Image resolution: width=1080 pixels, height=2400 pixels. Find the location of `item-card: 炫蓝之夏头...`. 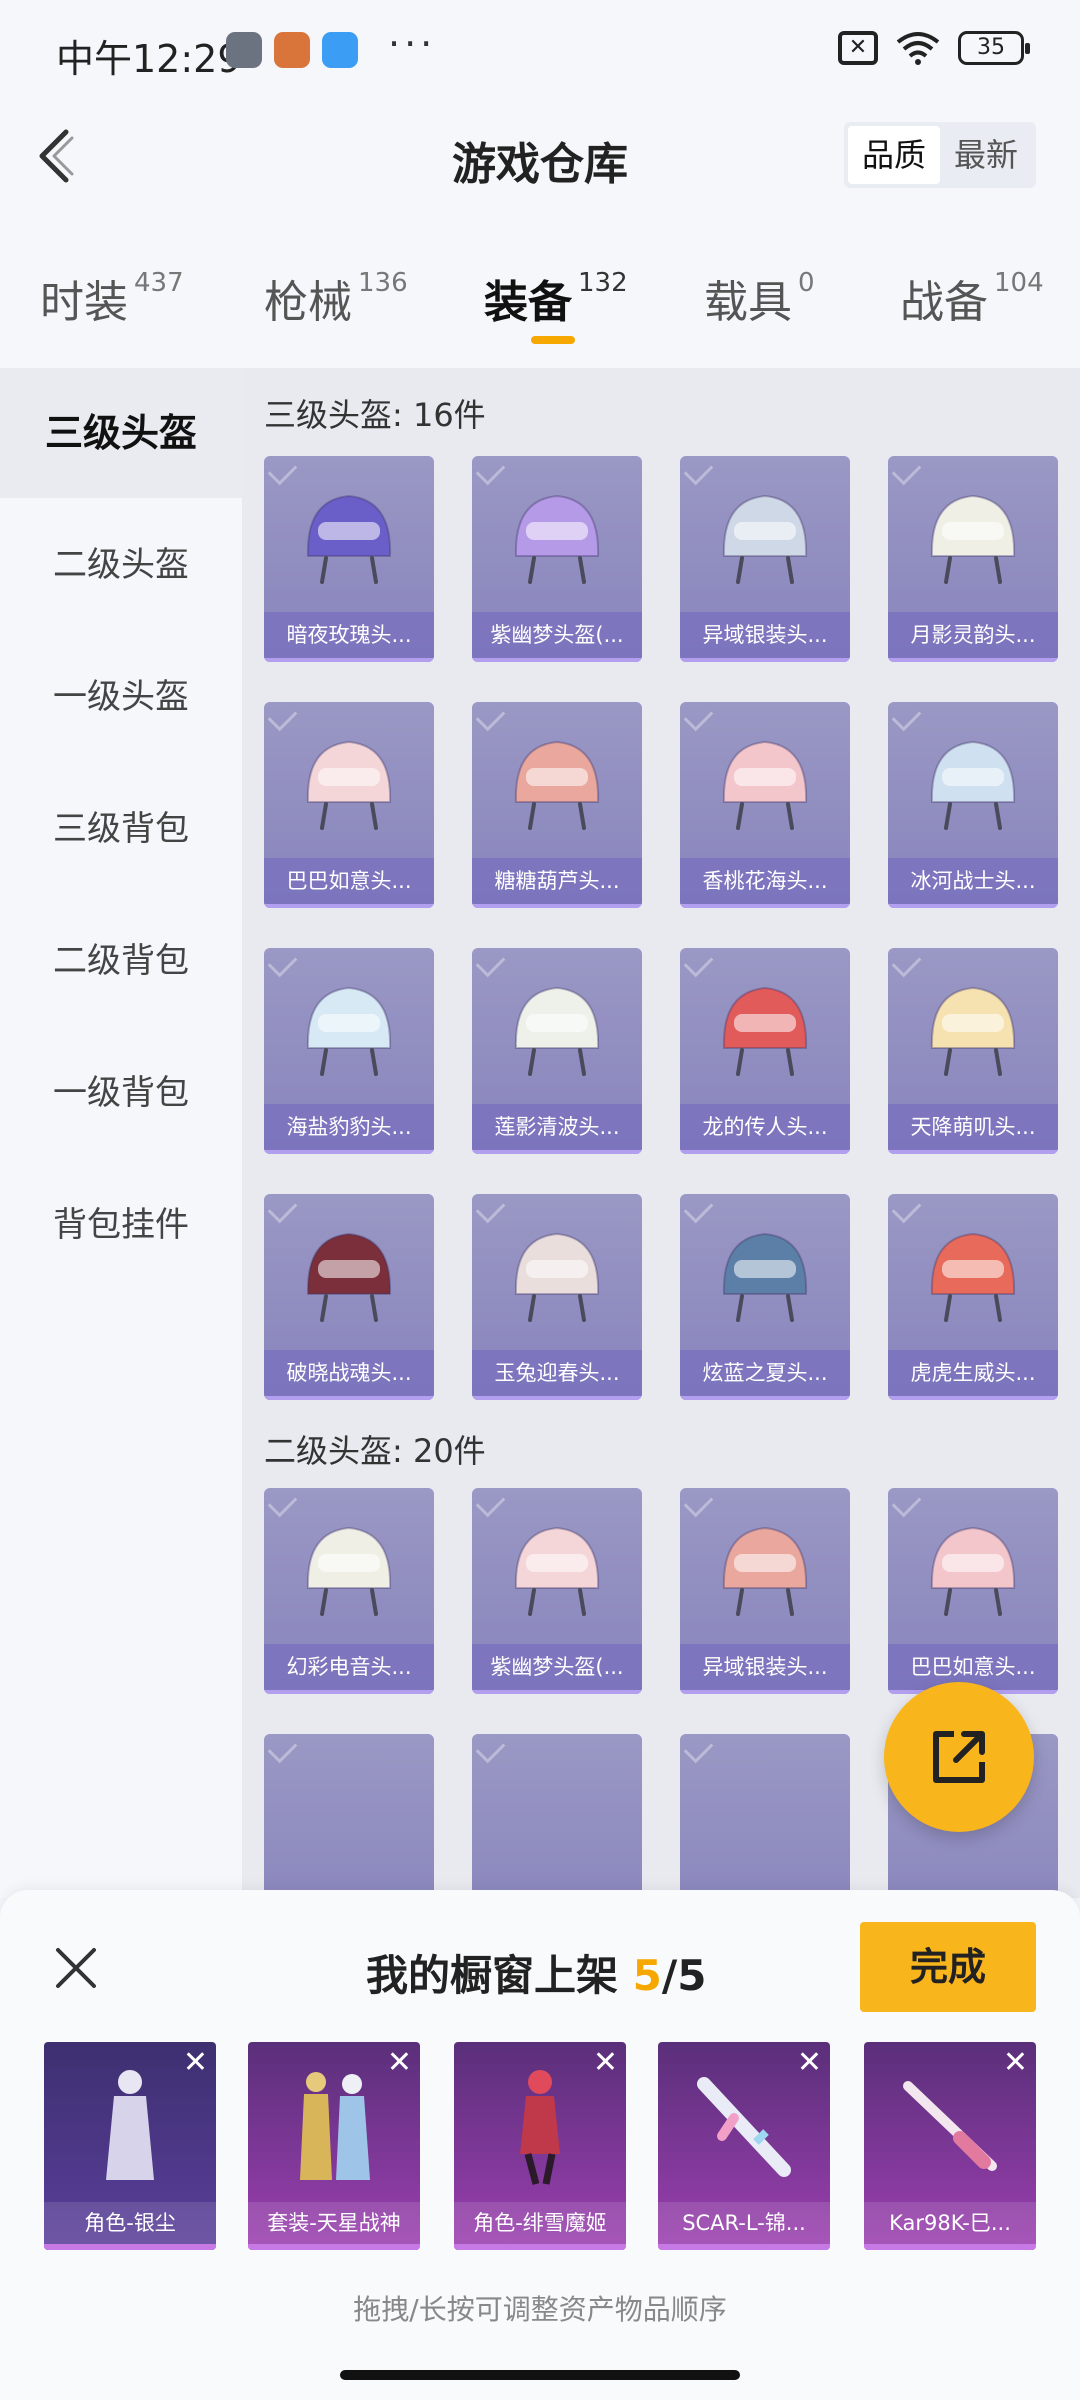

item-card: 炫蓝之夏头... is located at coordinates (765, 1297).